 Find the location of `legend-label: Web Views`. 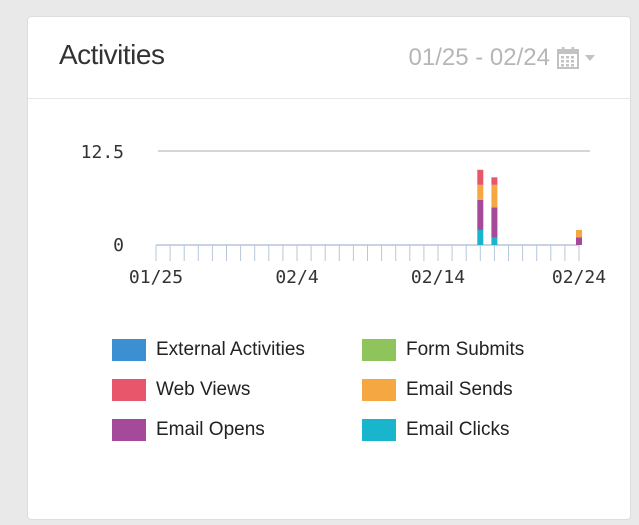

legend-label: Web Views is located at coordinates (203, 389).